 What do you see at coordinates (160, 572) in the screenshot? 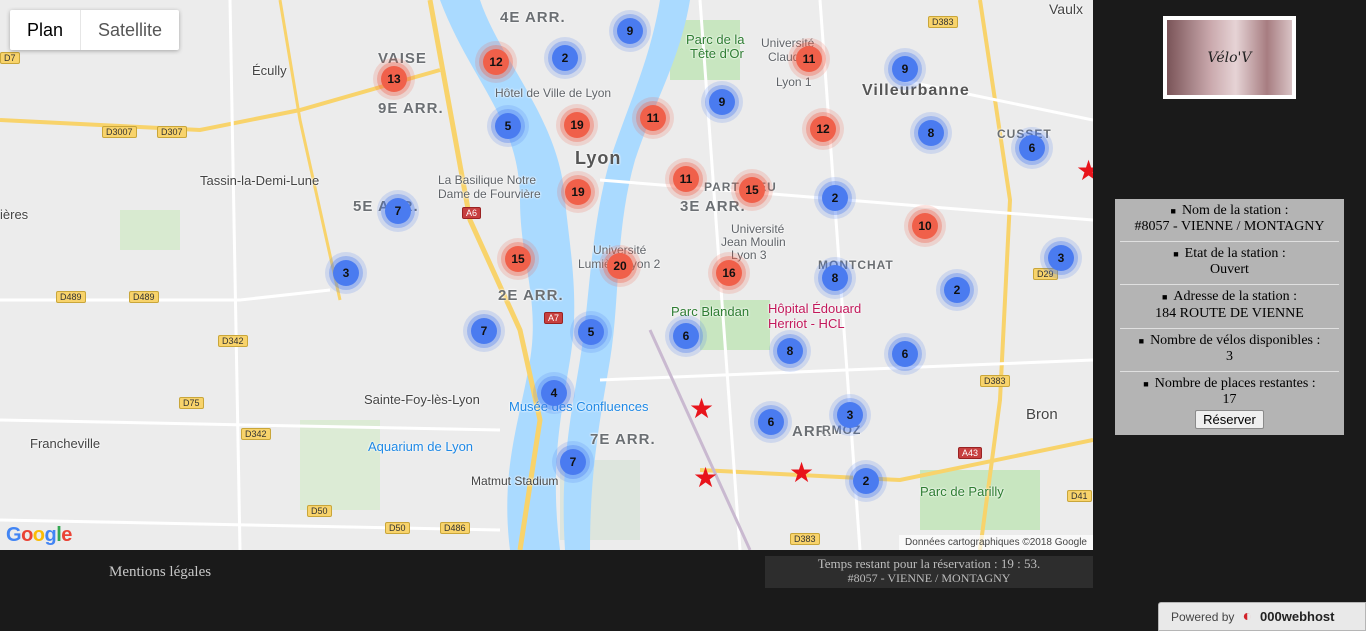
I see `legal-mentions-link: Mentions légales` at bounding box center [160, 572].